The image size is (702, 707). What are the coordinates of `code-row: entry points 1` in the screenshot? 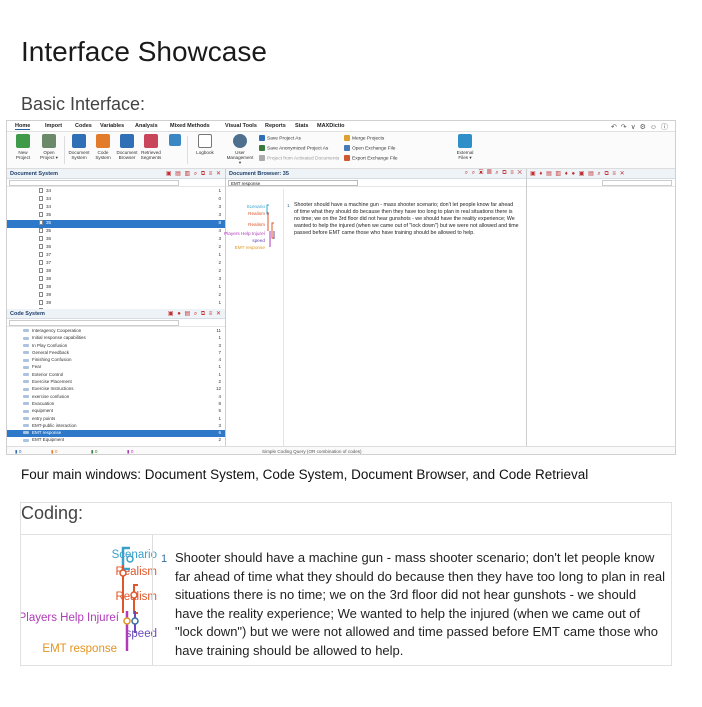 It's located at (116, 419).